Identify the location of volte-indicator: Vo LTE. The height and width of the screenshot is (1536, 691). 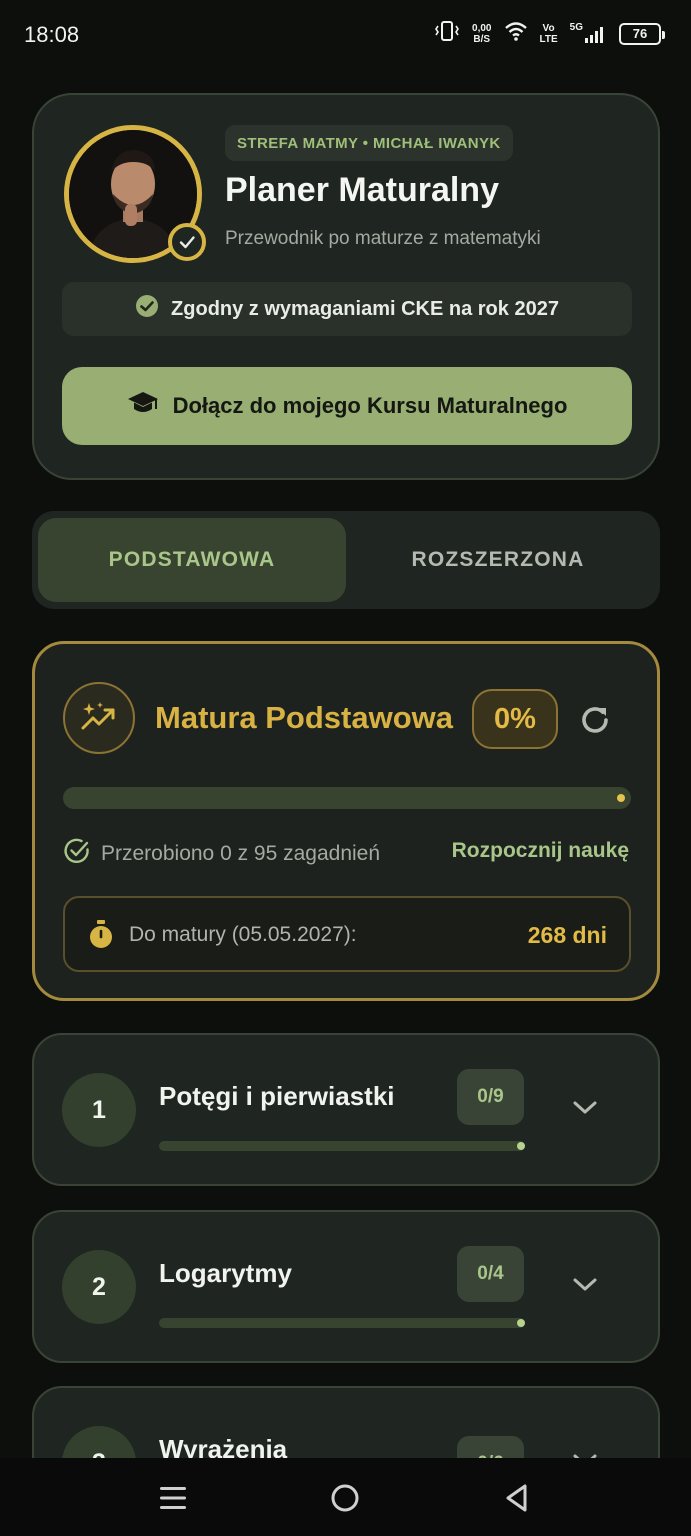
(549, 34).